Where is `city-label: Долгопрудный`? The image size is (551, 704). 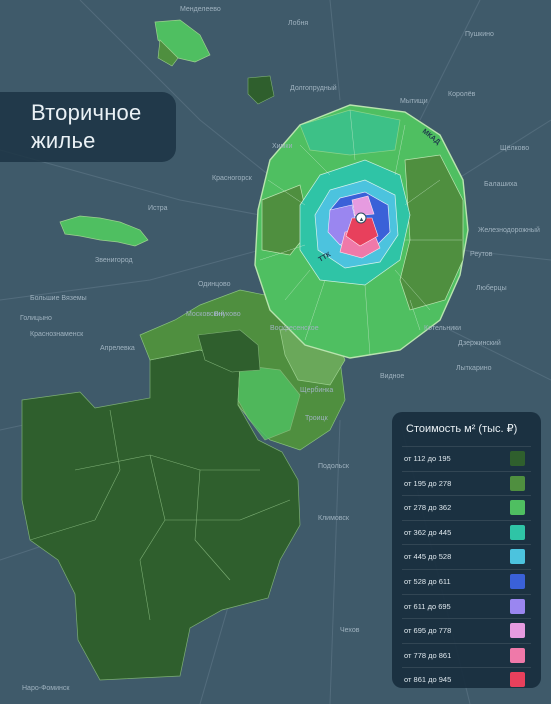 city-label: Долгопрудный is located at coordinates (313, 88).